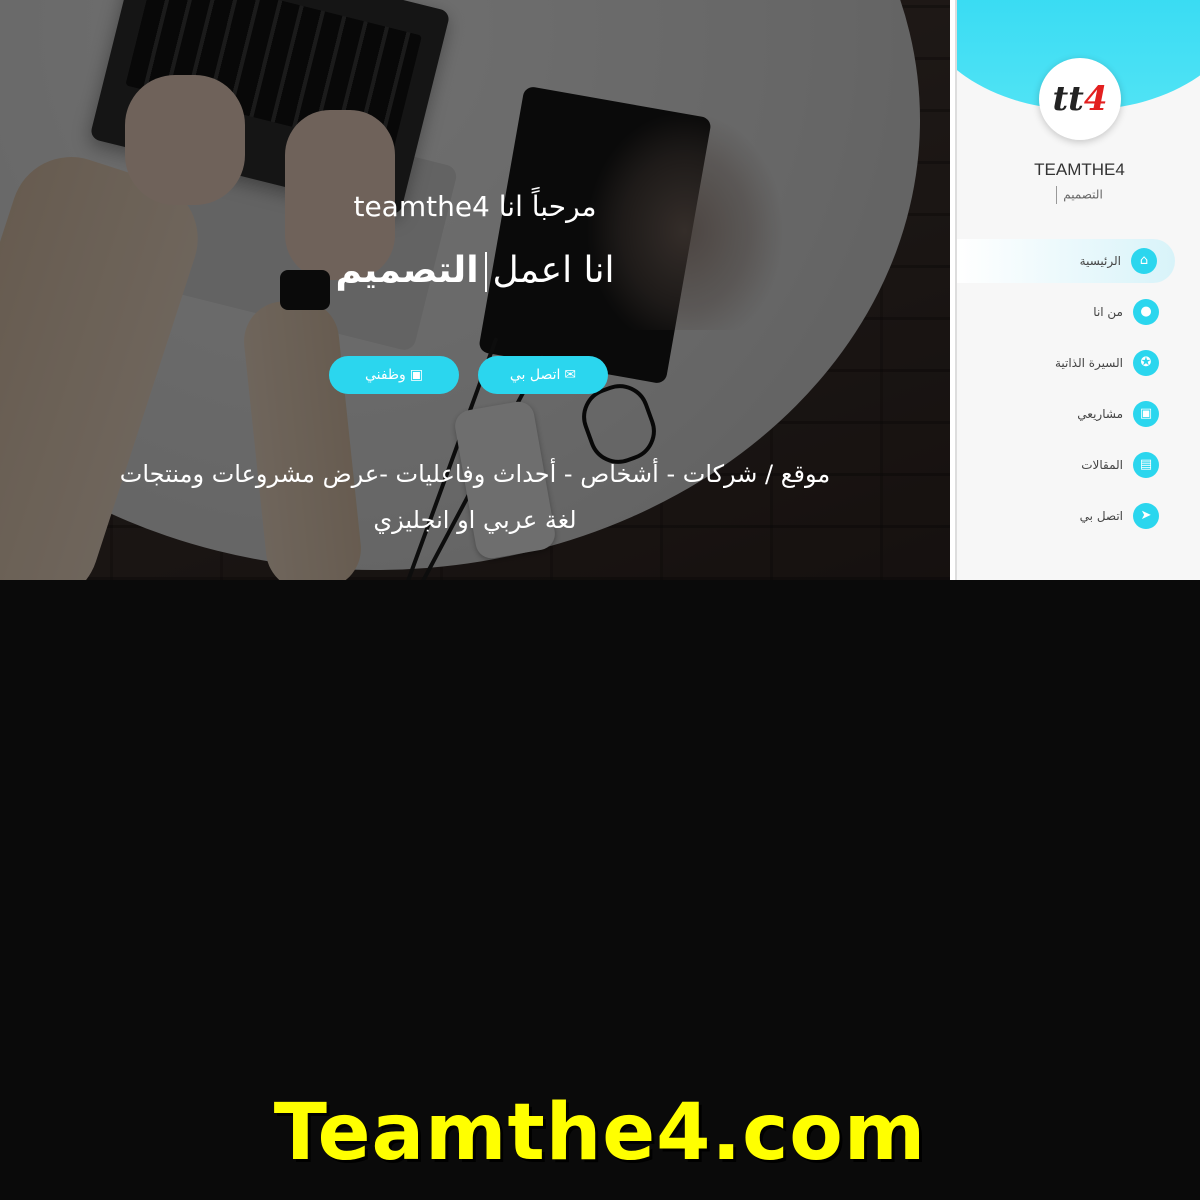 The image size is (1200, 1200). What do you see at coordinates (1108, 312) in the screenshot?
I see `sidebar-item-label: من انا` at bounding box center [1108, 312].